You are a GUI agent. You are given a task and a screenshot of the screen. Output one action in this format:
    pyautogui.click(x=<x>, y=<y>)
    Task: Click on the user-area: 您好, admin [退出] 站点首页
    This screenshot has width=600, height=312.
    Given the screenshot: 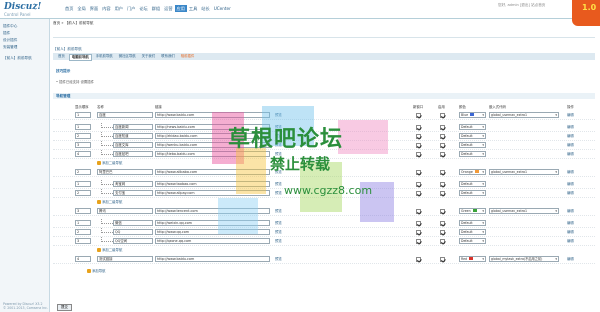 What is the action you would take?
    pyautogui.click(x=521, y=5)
    